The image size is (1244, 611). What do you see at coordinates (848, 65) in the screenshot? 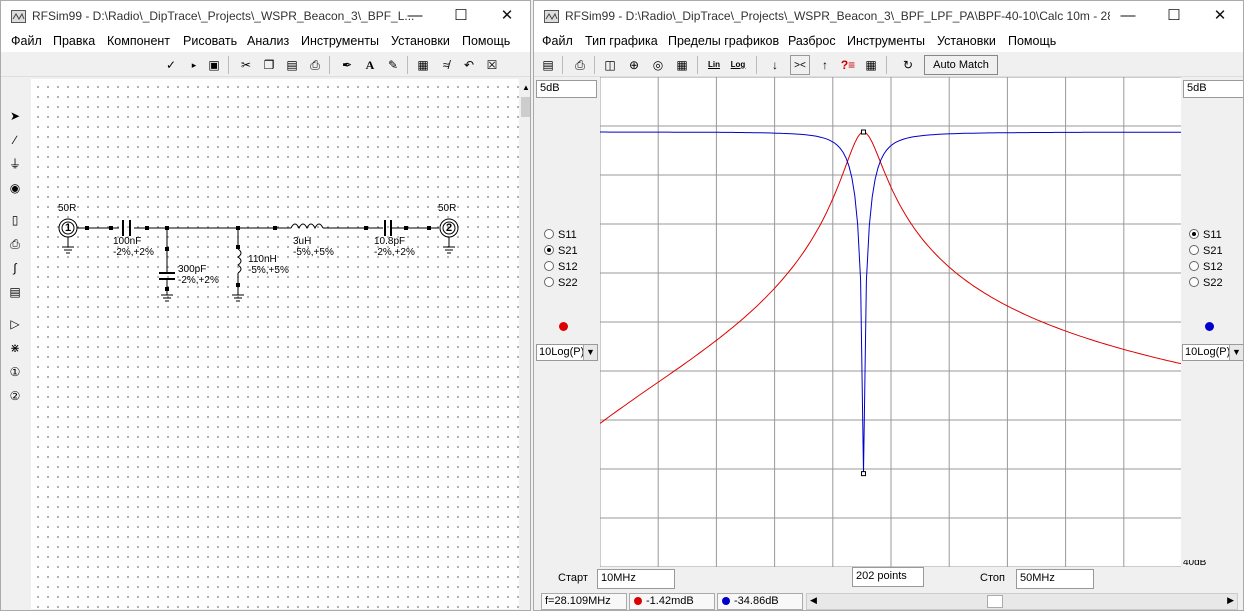
I see `help-icon: ?≡` at bounding box center [848, 65].